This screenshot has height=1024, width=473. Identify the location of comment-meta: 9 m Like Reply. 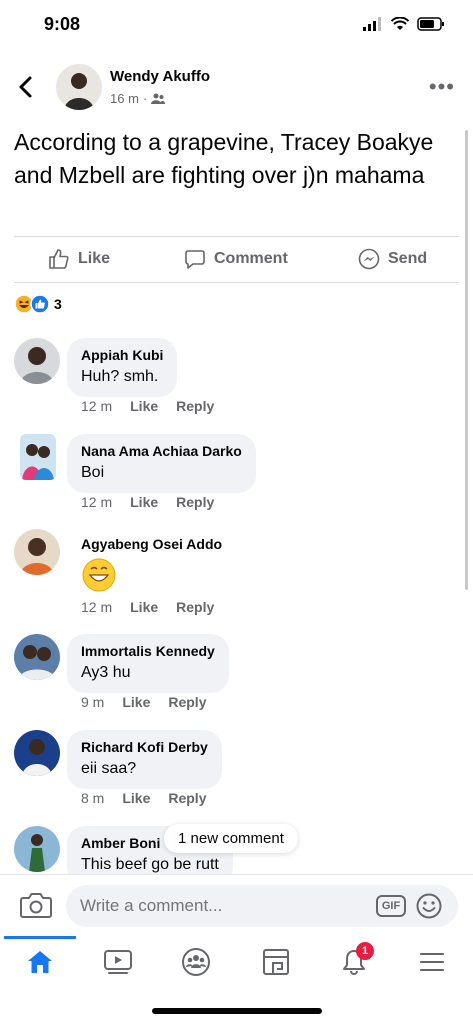
(143, 702).